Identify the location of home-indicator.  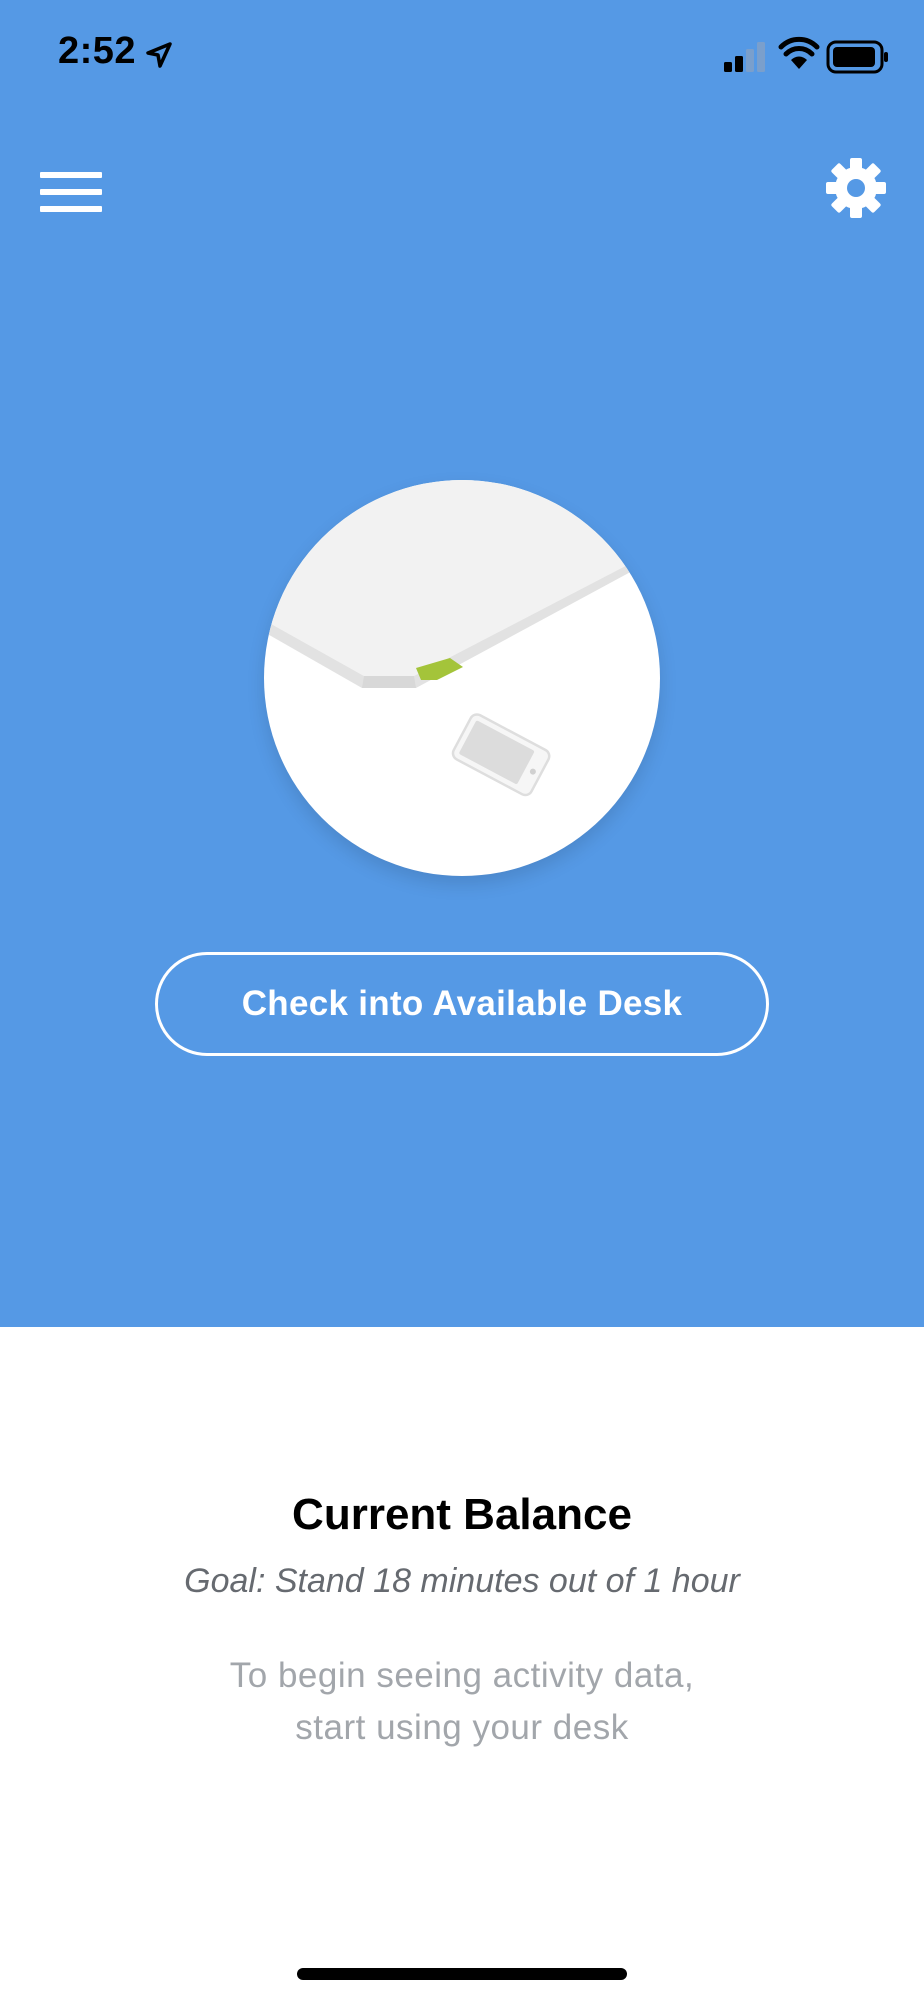
(462, 1974).